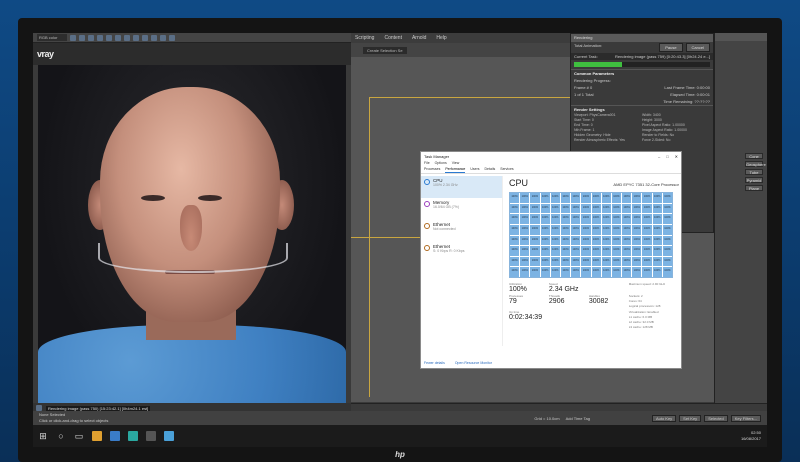  Describe the element at coordinates (97, 436) in the screenshot. I see `file-explorer-icon` at that location.